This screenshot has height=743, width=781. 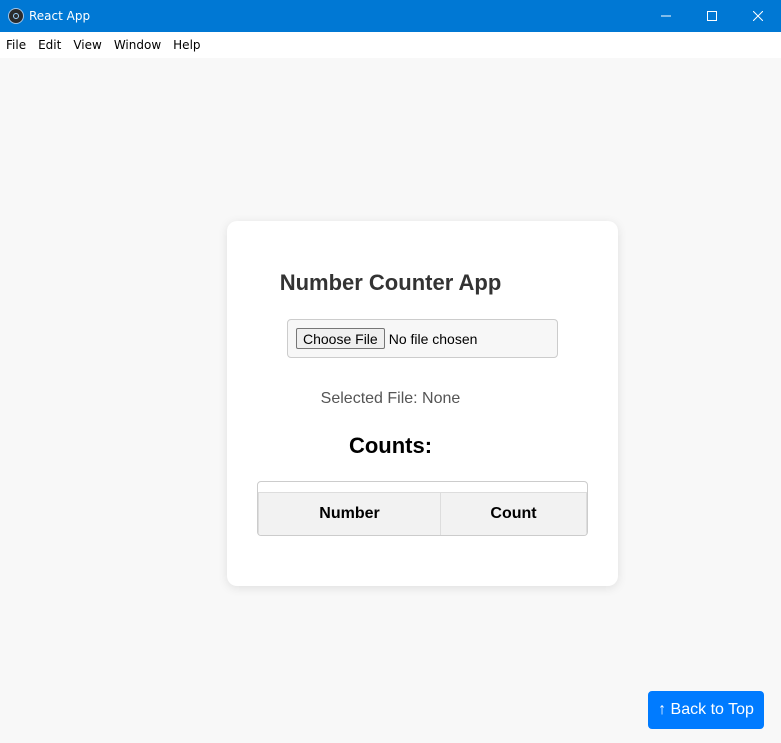 I want to click on counts-table: Number Count, so click(x=422, y=513).